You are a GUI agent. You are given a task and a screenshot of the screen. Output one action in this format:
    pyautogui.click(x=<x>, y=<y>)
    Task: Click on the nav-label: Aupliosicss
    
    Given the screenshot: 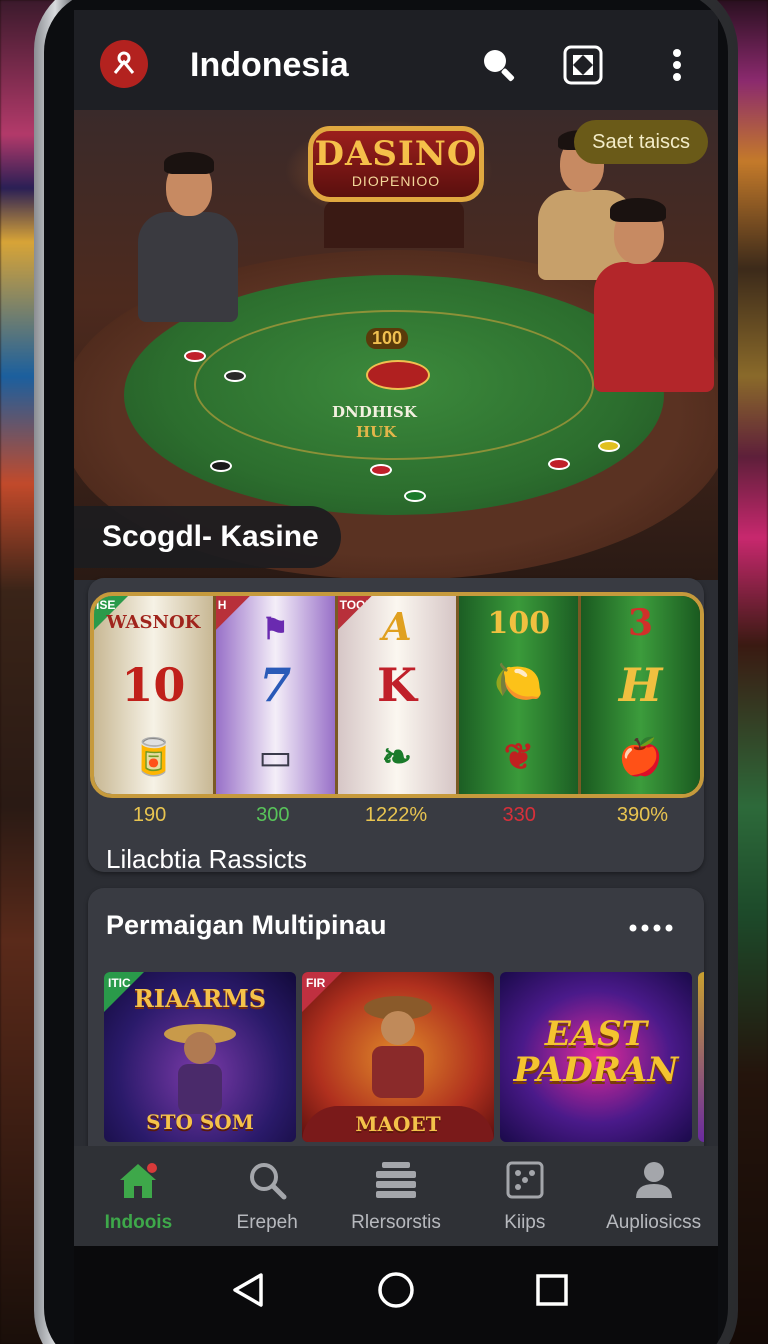 What is the action you would take?
    pyautogui.click(x=654, y=1222)
    